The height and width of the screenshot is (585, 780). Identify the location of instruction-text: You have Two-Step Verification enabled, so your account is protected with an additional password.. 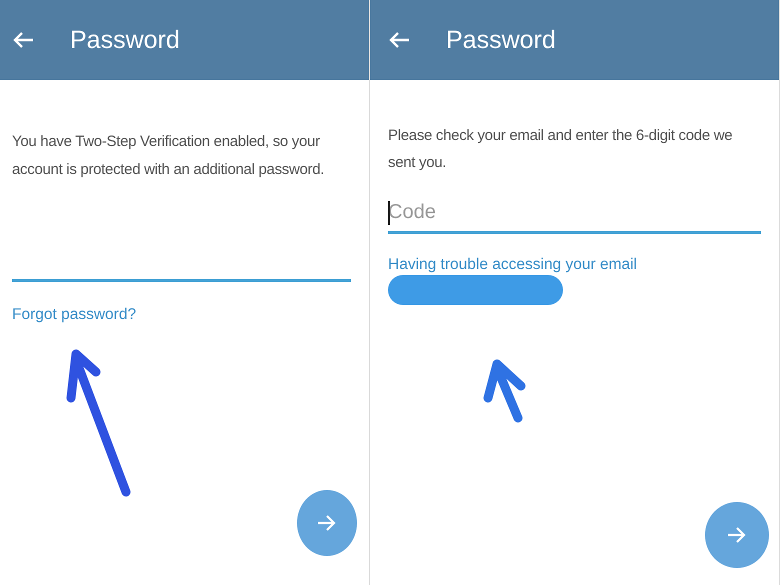
(169, 156).